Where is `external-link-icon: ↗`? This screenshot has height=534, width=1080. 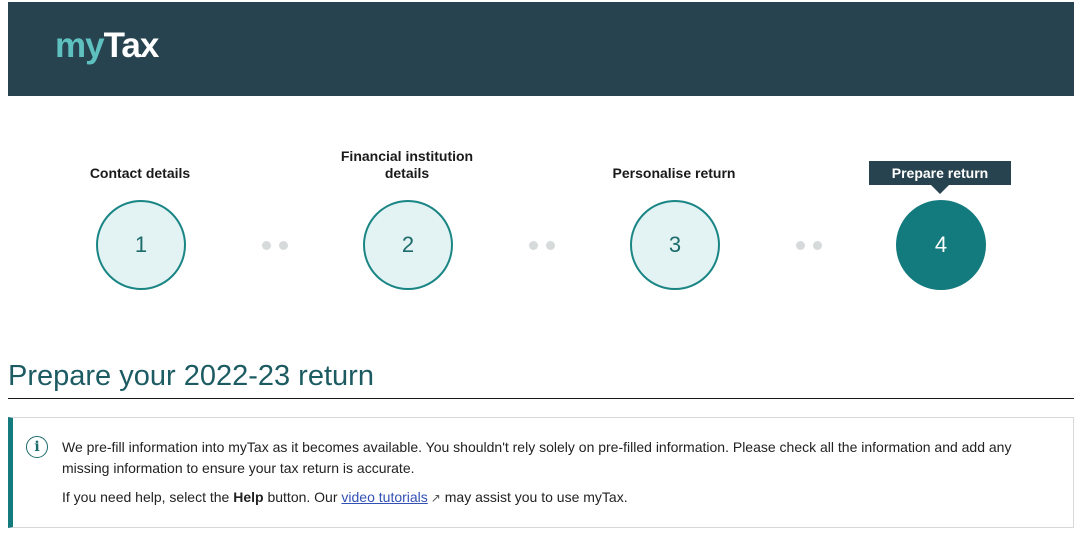
external-link-icon: ↗ is located at coordinates (435, 498).